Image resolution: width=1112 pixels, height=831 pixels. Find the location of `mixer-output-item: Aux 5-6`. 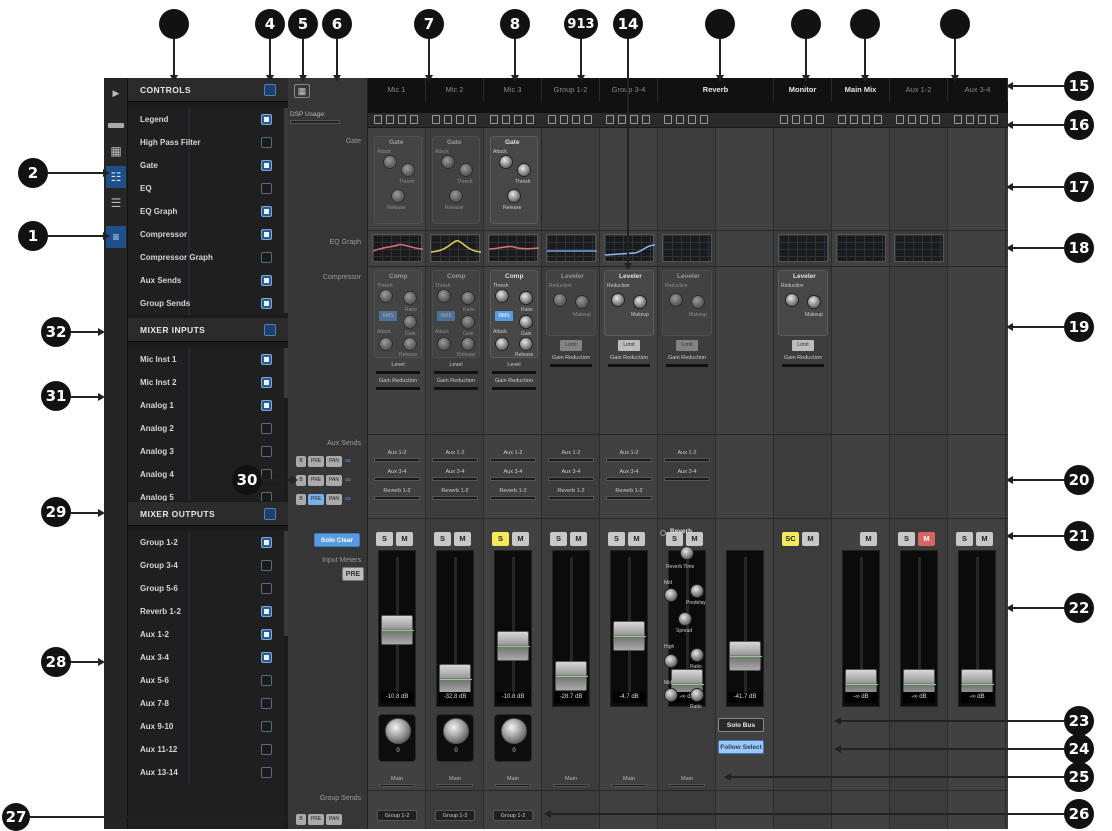

mixer-output-item: Aux 5-6 is located at coordinates (206, 680).